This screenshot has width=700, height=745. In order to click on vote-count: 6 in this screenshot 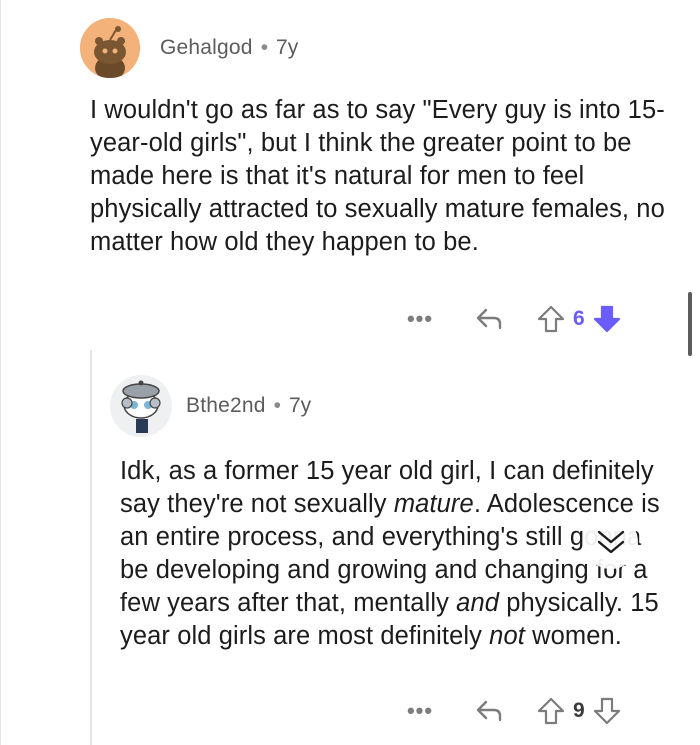, I will do `click(579, 318)`.